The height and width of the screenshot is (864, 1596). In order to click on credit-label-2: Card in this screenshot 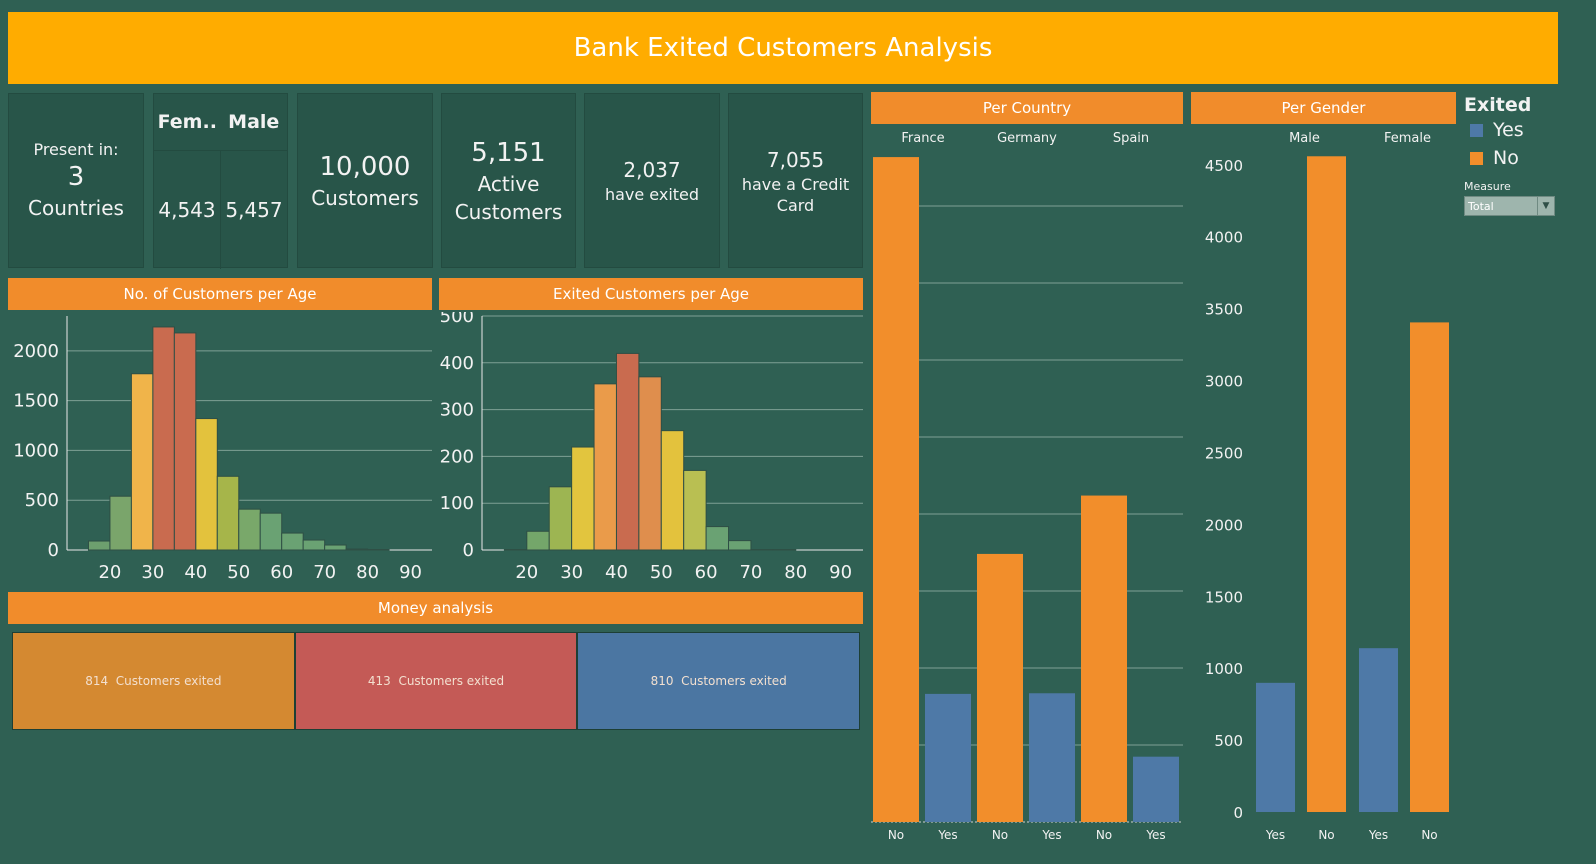, I will do `click(795, 205)`.